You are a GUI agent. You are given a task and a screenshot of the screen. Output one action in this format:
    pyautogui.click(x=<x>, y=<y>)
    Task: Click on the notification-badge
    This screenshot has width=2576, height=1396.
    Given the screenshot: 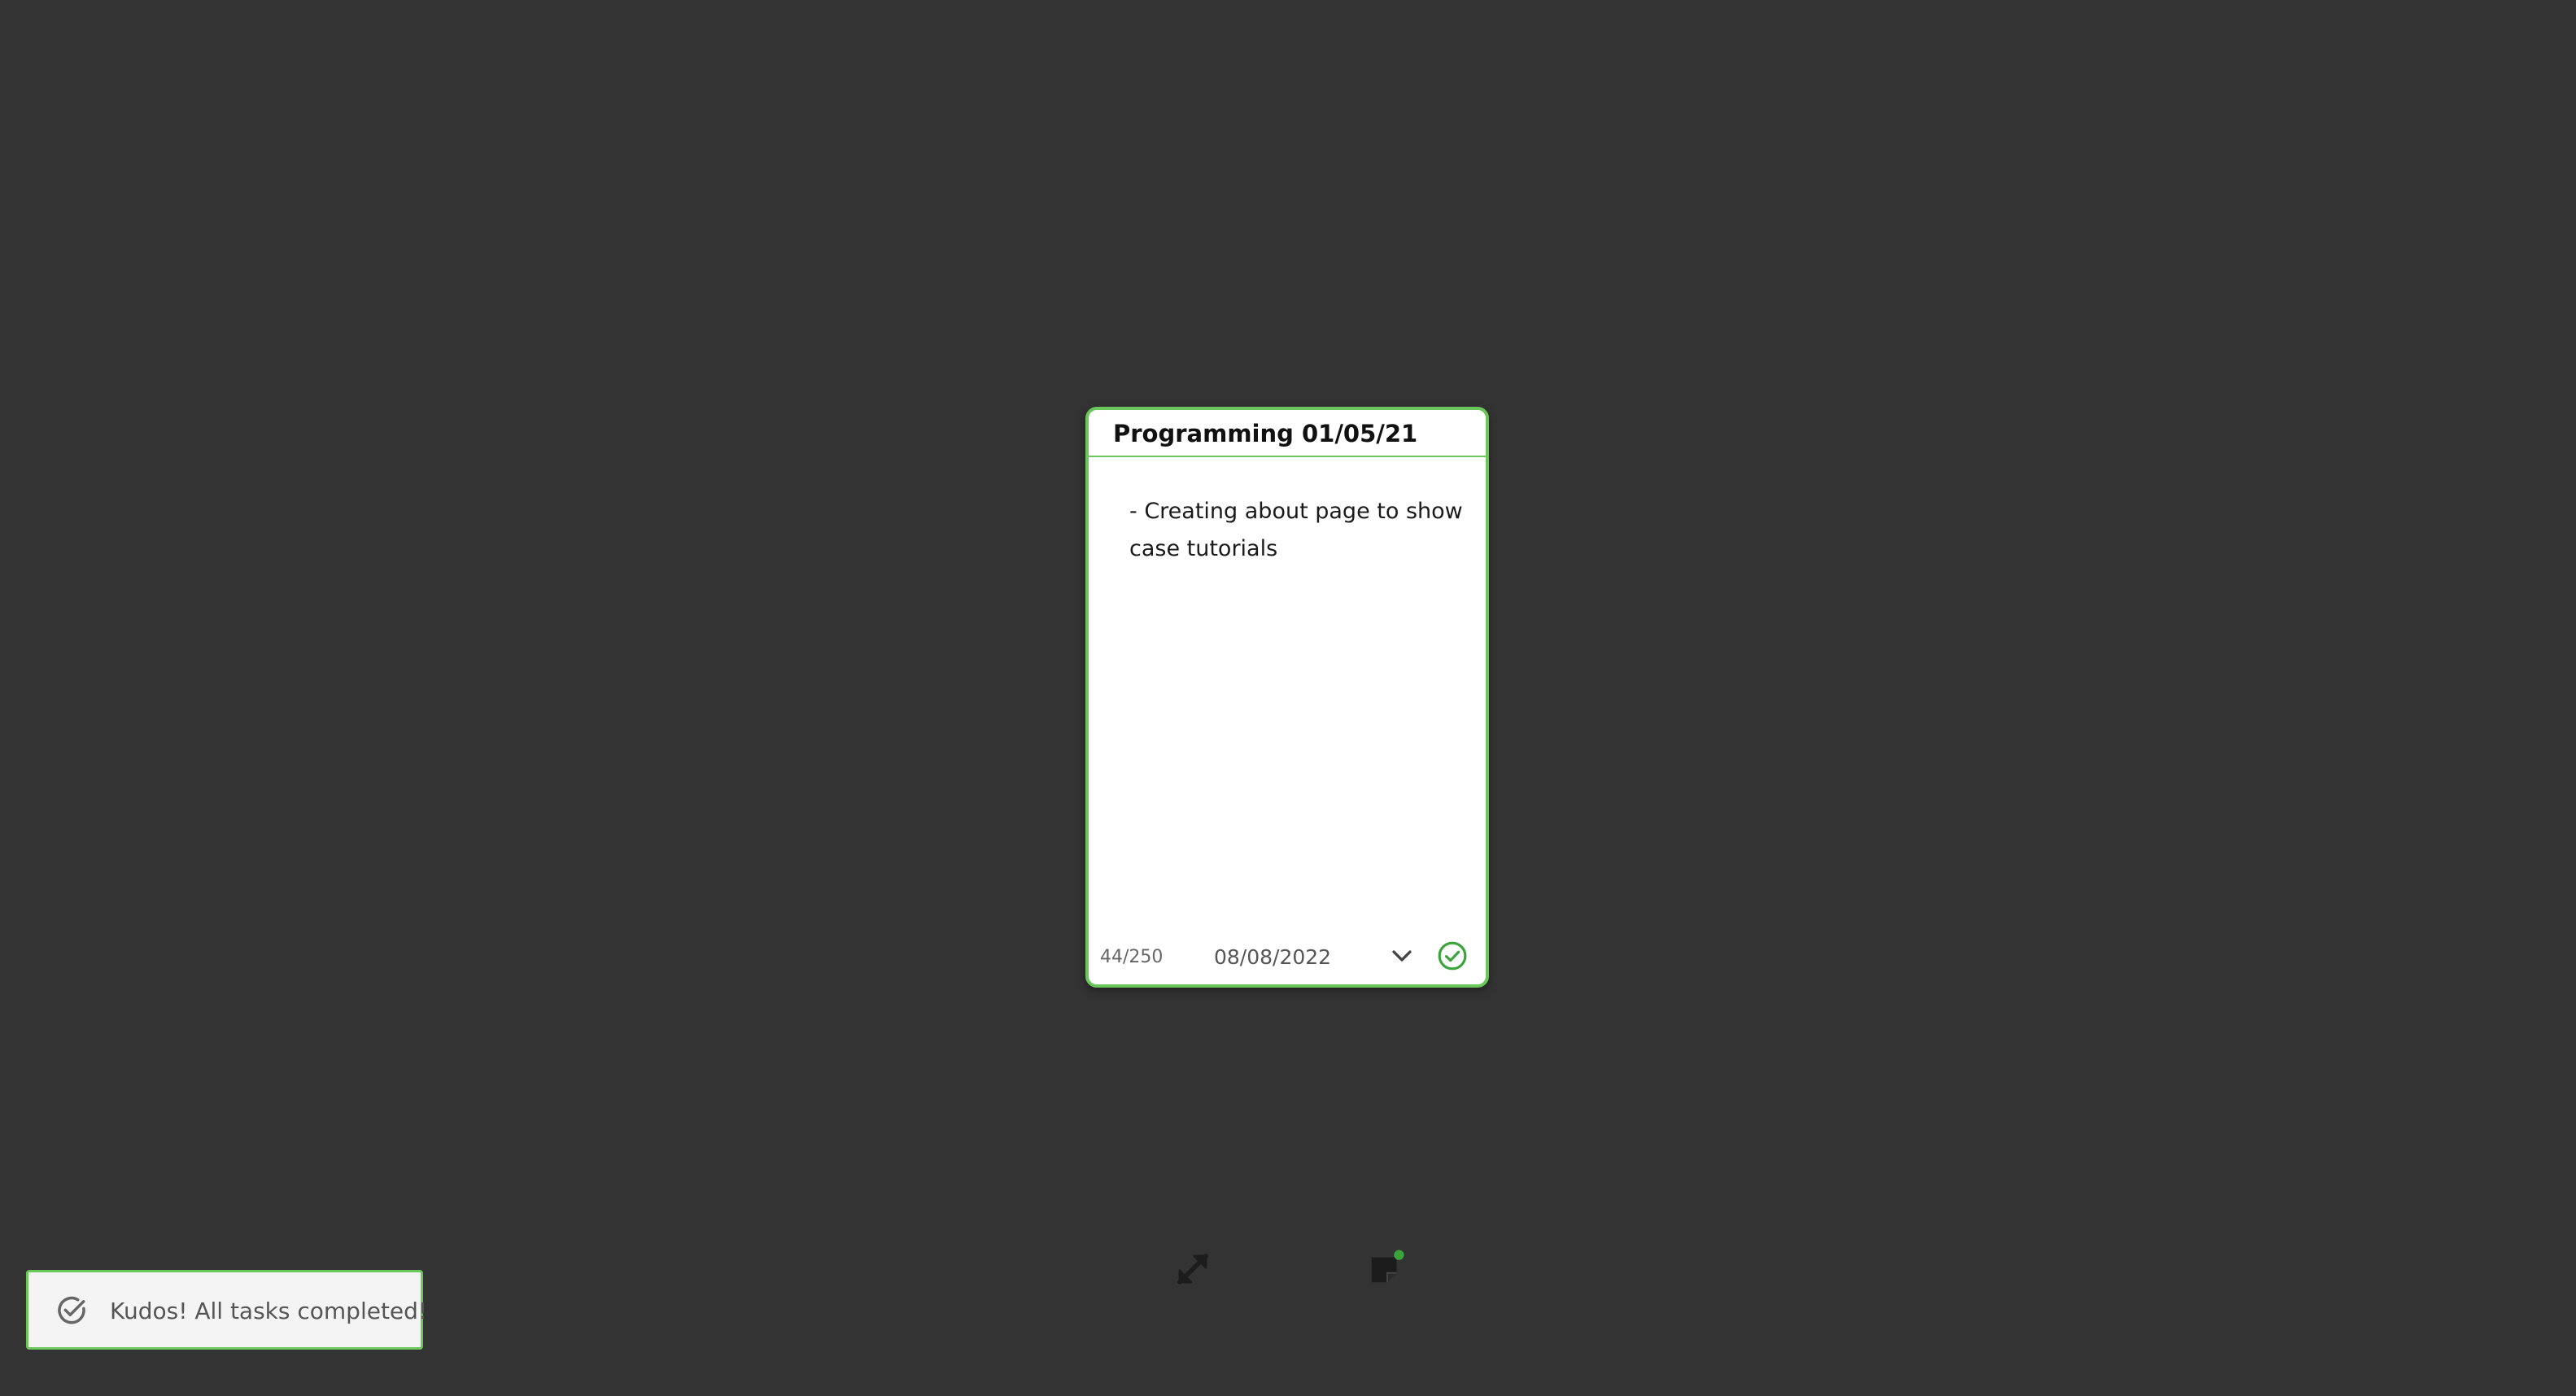 What is the action you would take?
    pyautogui.click(x=1399, y=1255)
    